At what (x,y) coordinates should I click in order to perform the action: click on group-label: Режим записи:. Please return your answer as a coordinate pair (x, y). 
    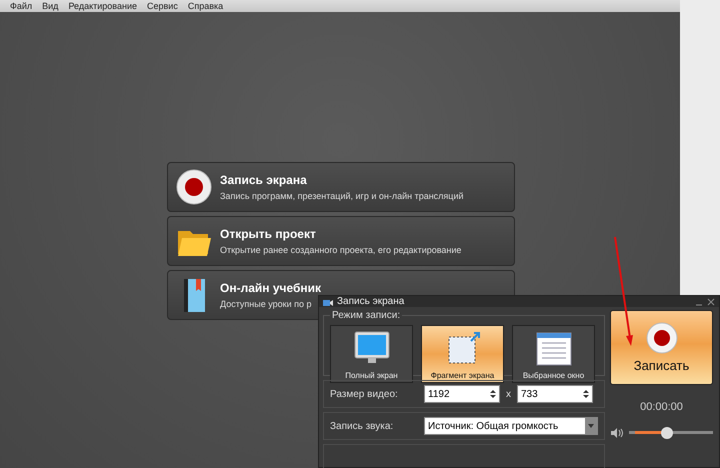
    Looking at the image, I should click on (366, 315).